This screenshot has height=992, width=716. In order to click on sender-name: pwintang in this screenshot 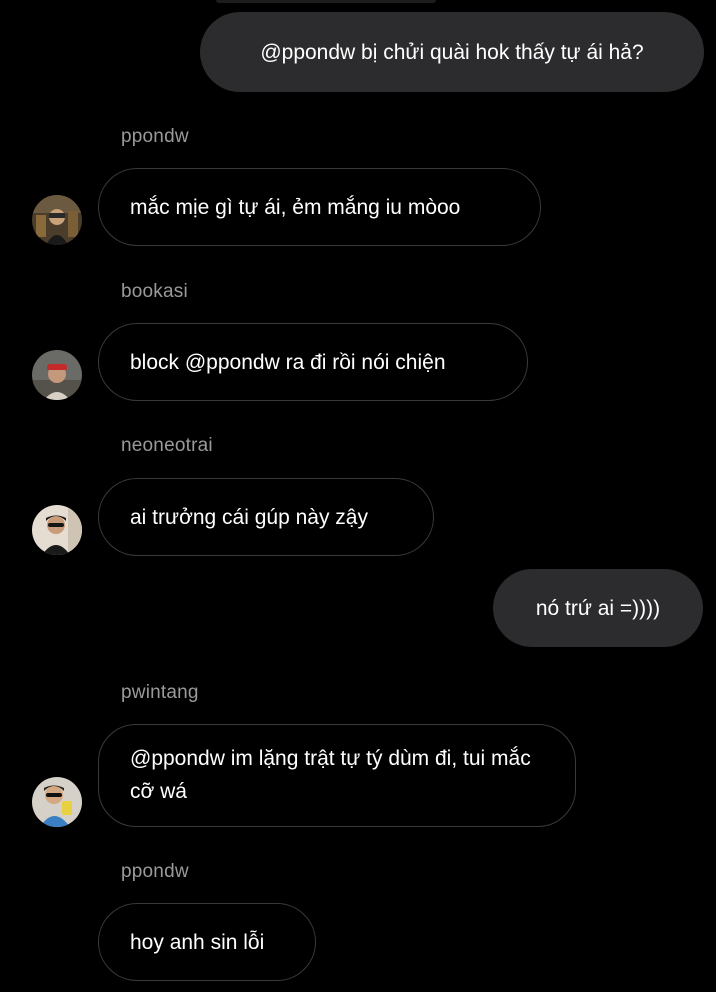, I will do `click(160, 692)`.